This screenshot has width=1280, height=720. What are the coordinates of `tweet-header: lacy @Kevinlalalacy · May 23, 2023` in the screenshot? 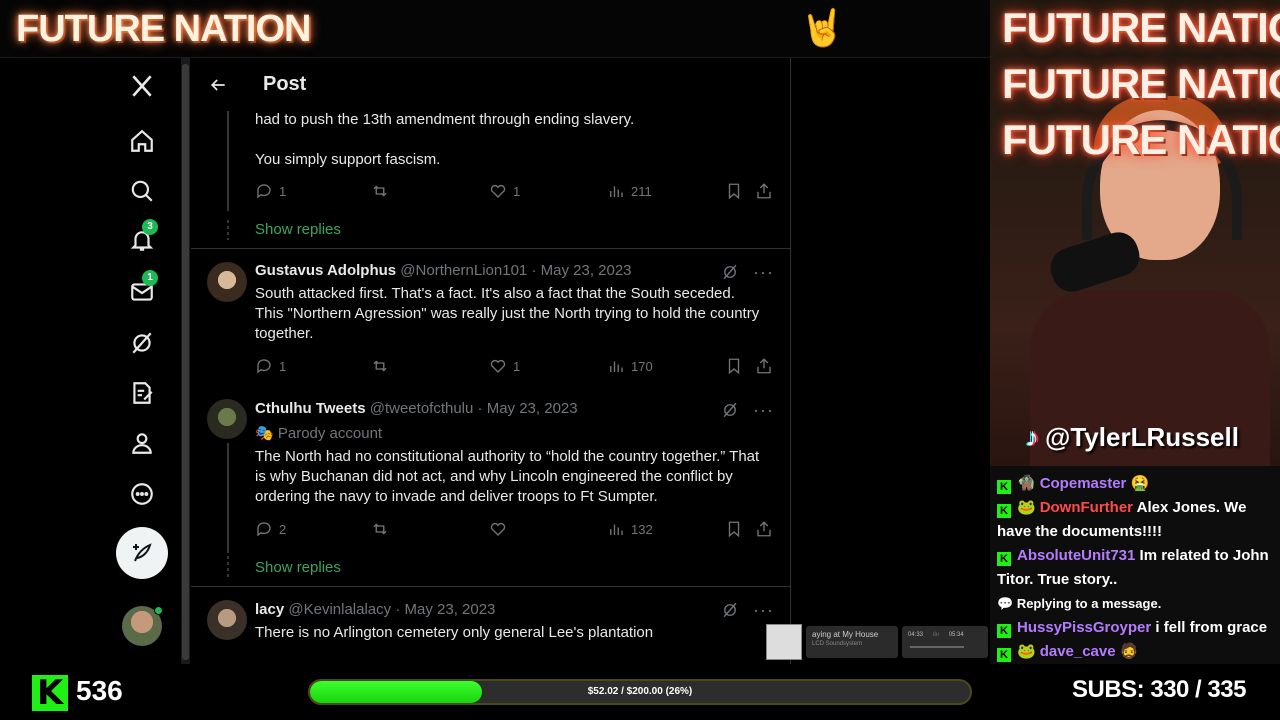 It's located at (375, 609).